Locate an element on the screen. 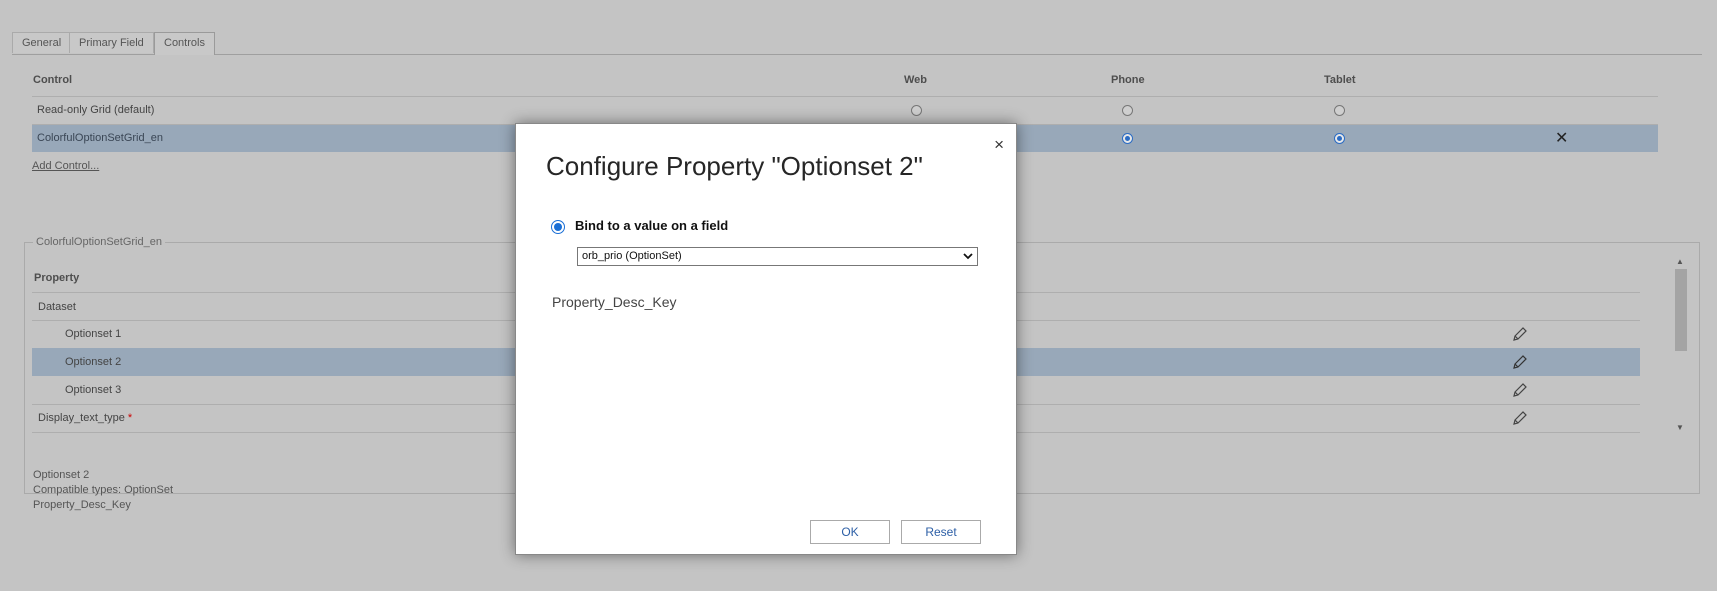  scroll-up-icon: ▲ is located at coordinates (1680, 261).